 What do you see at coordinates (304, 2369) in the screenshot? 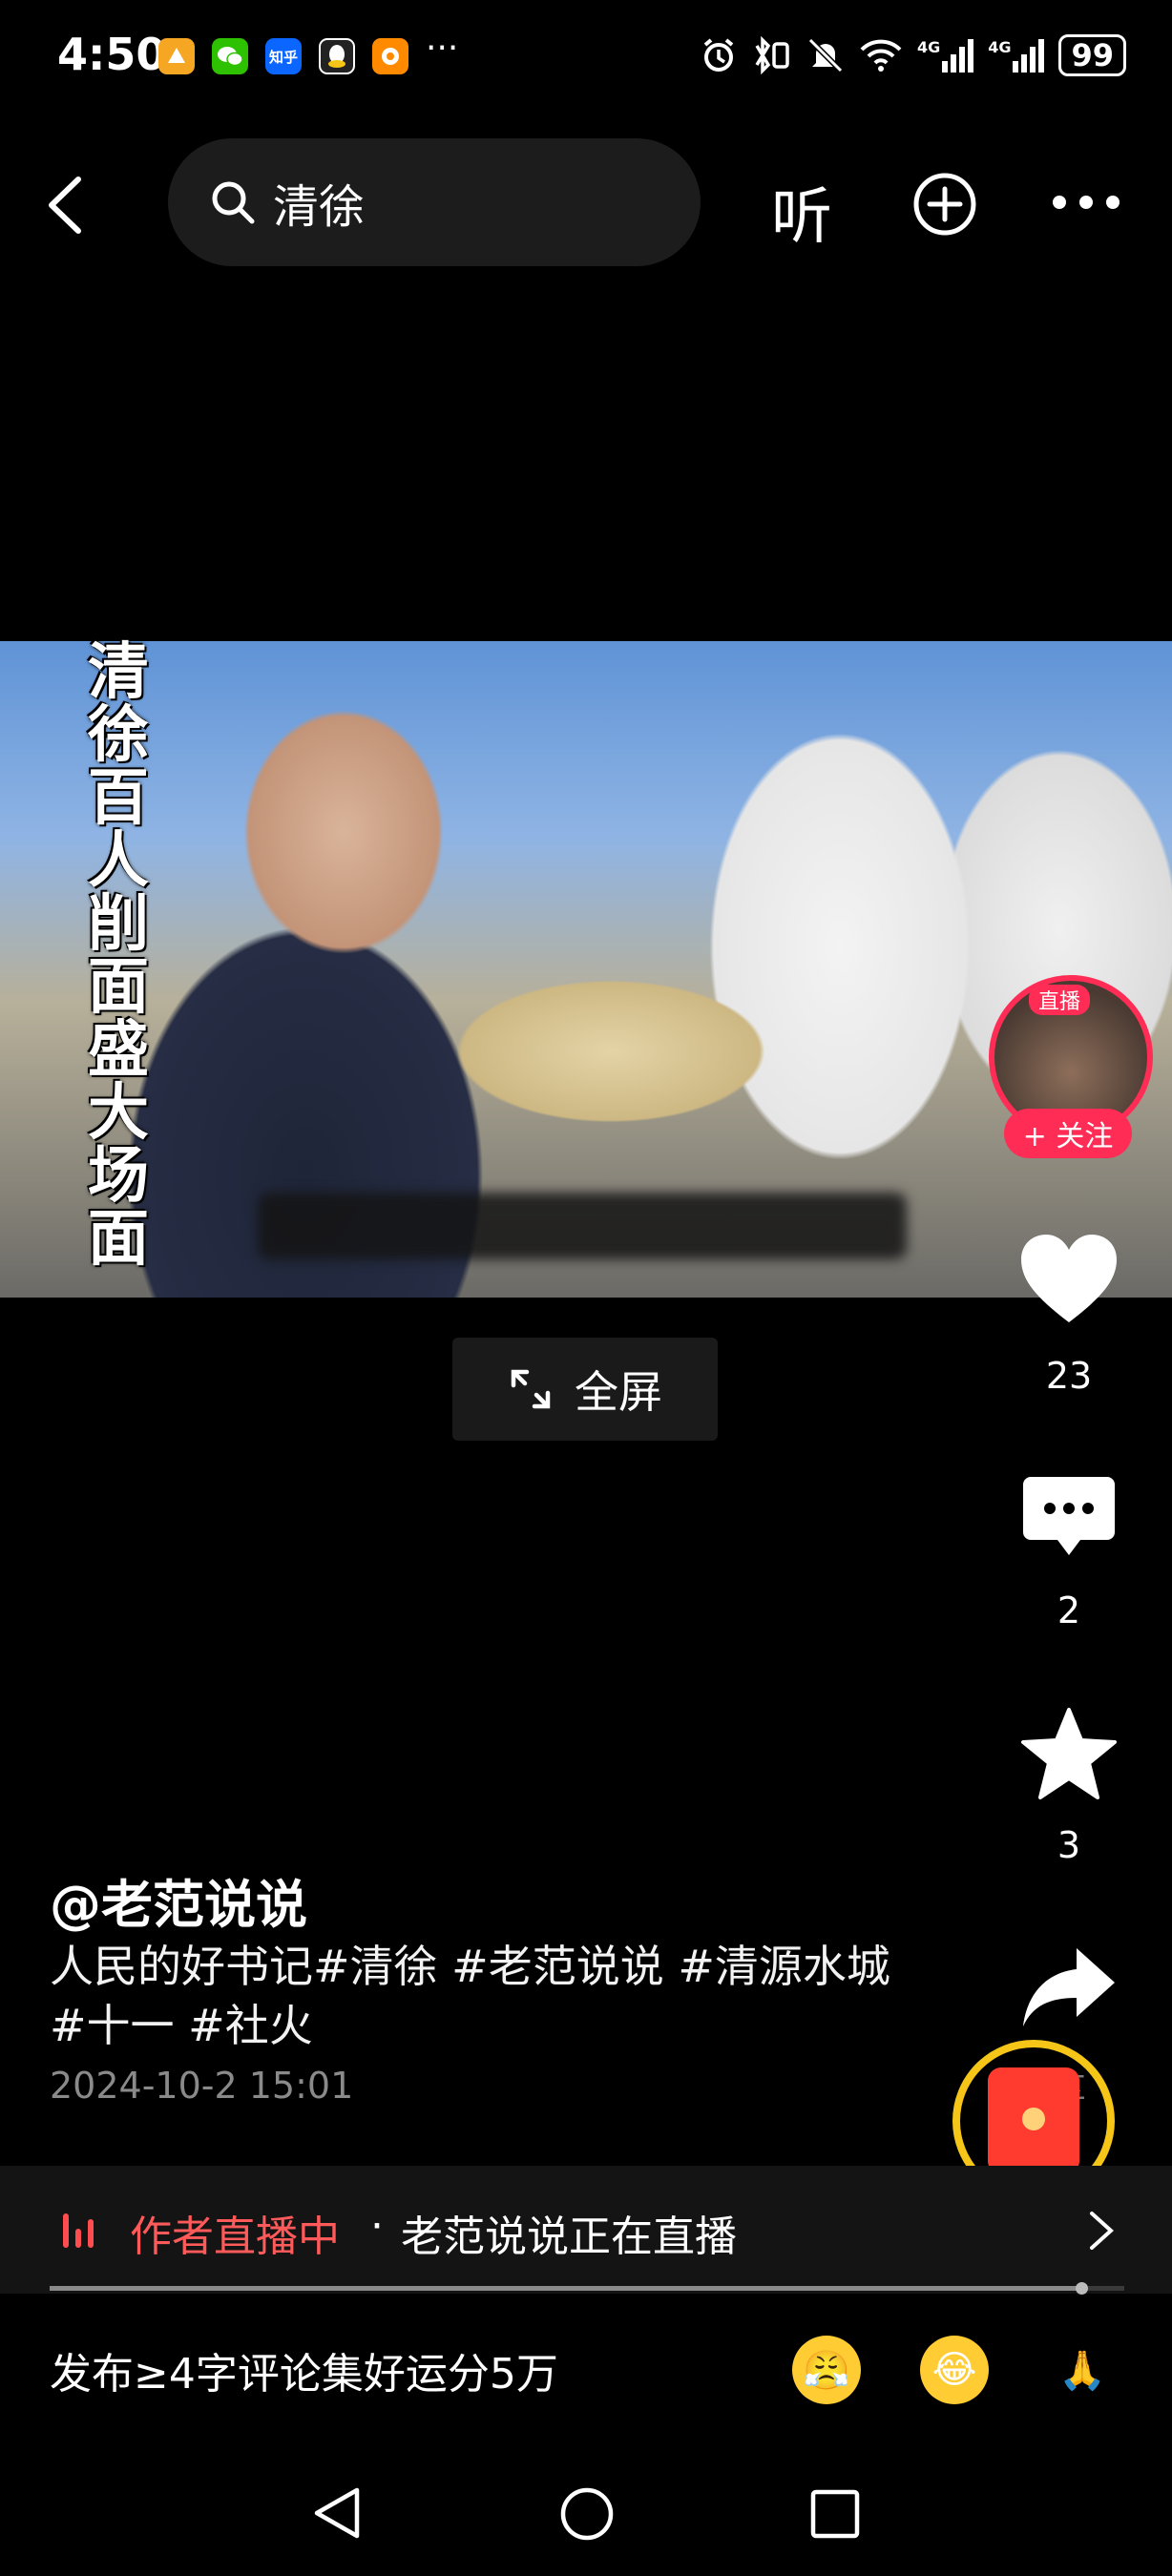
I see `comment-input: 发布≥4字评论集好运分5万` at bounding box center [304, 2369].